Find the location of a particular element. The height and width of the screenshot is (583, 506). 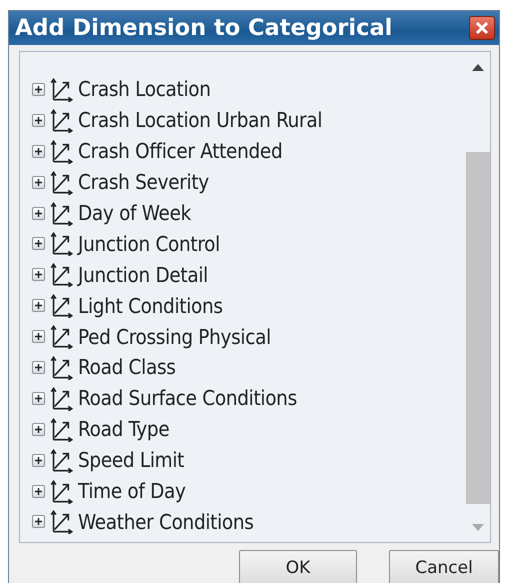

dimension-label: Ped Crossing Physical is located at coordinates (174, 336).